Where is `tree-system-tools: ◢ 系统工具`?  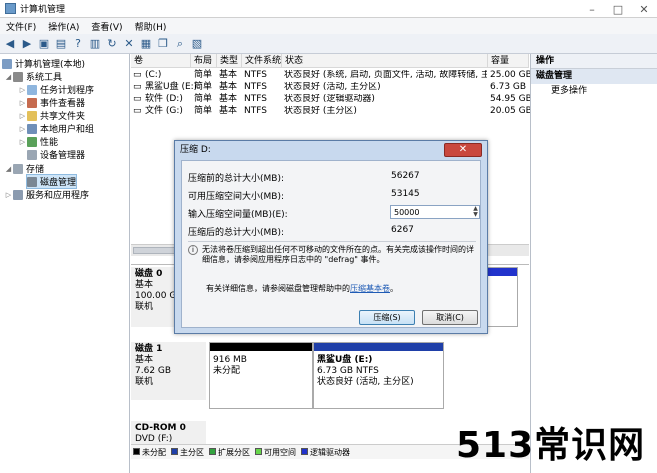 tree-system-tools: ◢ 系统工具 is located at coordinates (33, 76).